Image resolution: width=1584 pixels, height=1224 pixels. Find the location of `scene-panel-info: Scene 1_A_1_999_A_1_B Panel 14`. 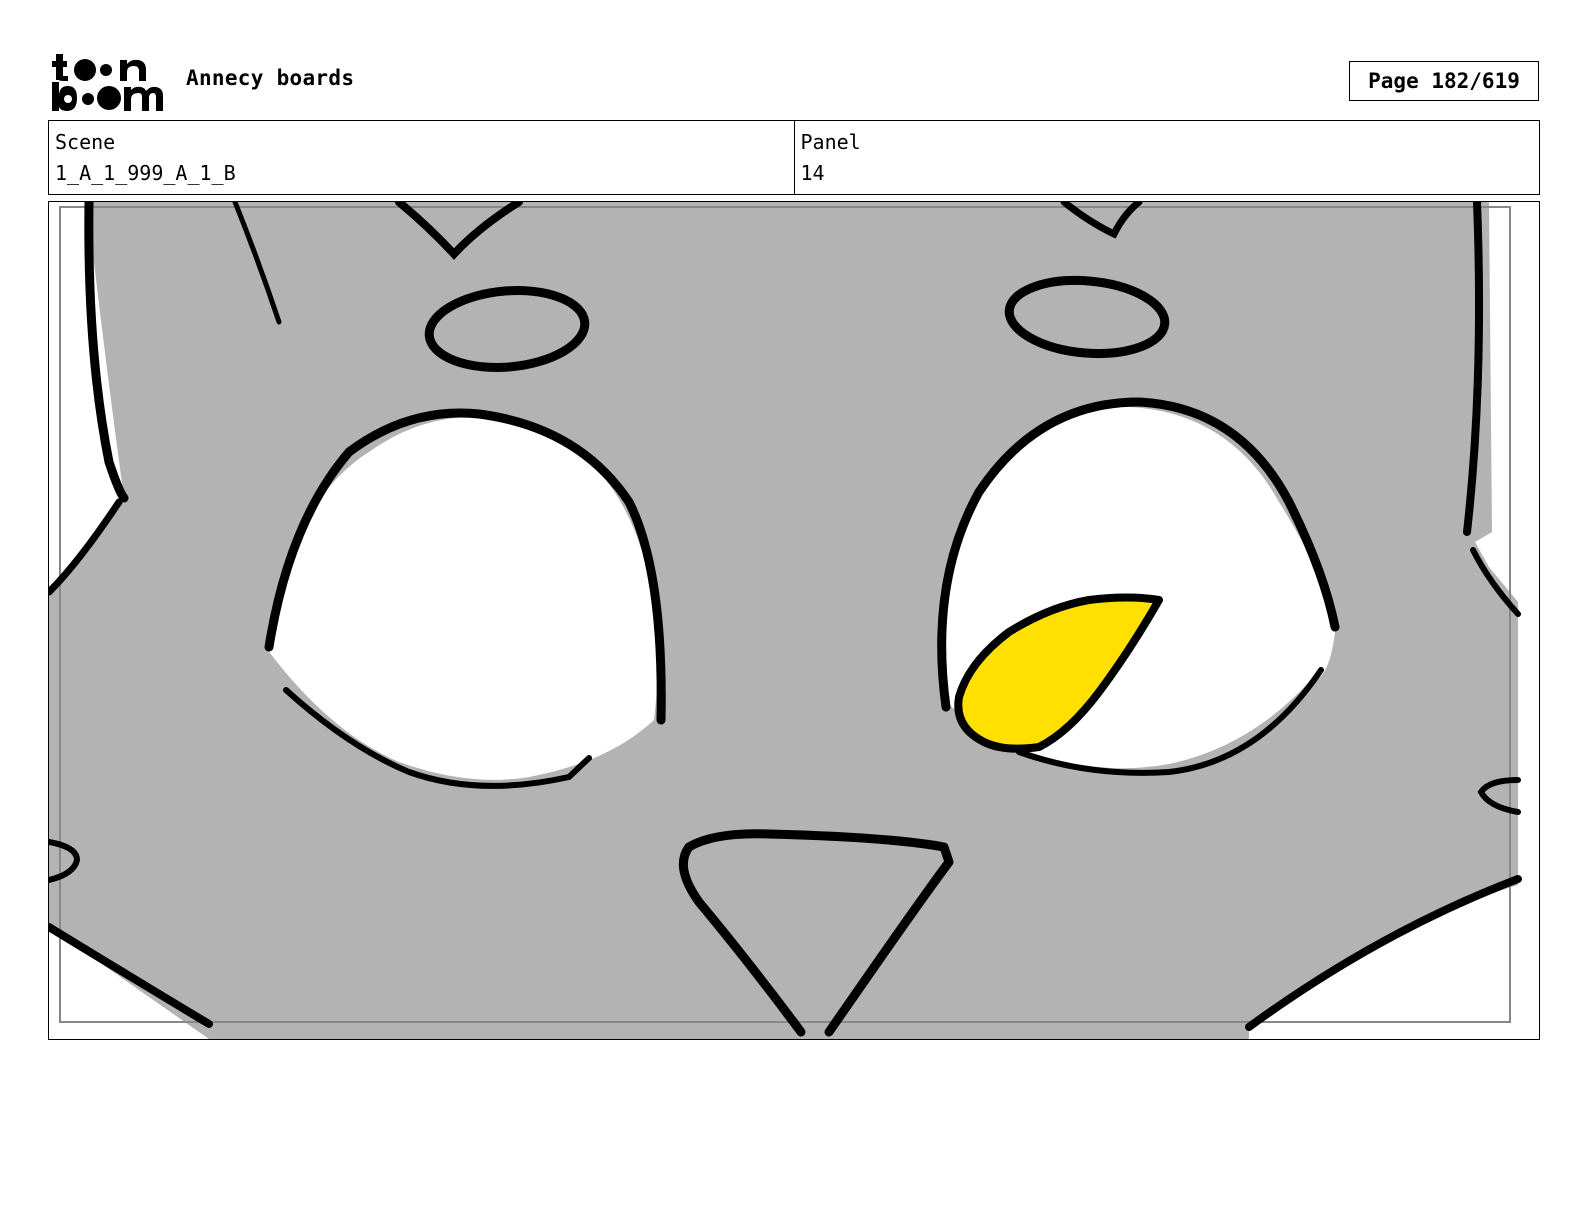

scene-panel-info: Scene 1_A_1_999_A_1_B Panel 14 is located at coordinates (794, 157).